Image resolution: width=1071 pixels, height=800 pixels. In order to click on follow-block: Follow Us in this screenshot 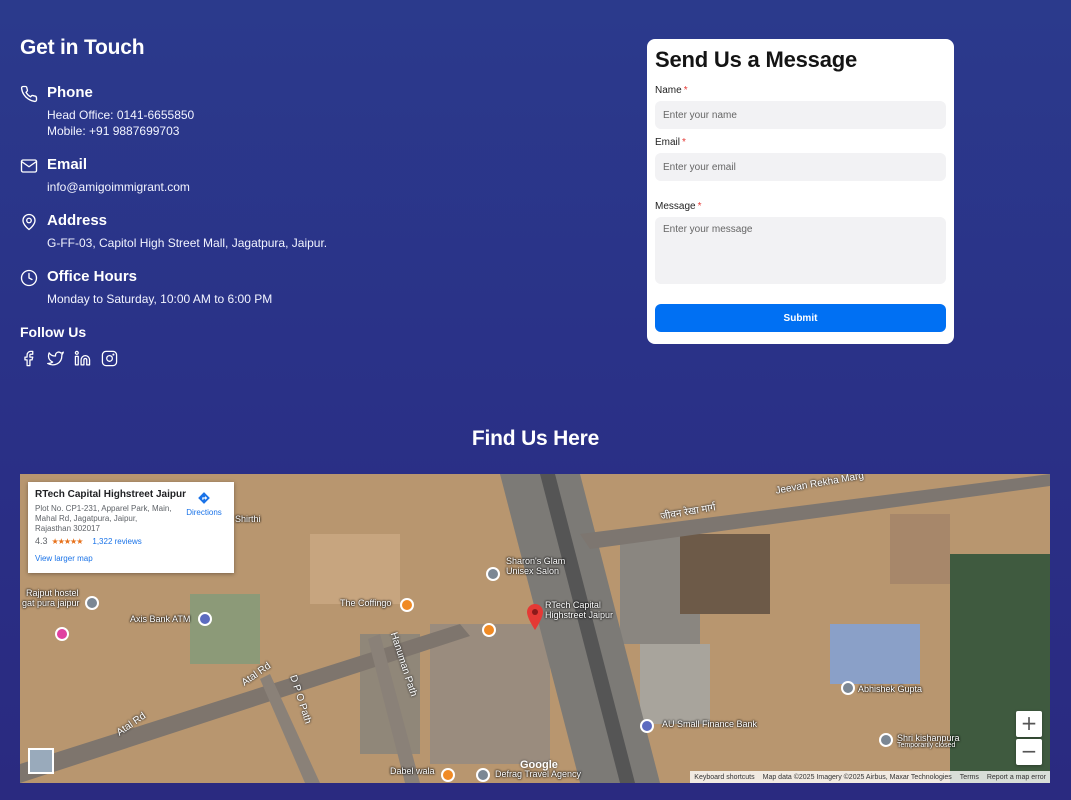, I will do `click(320, 345)`.